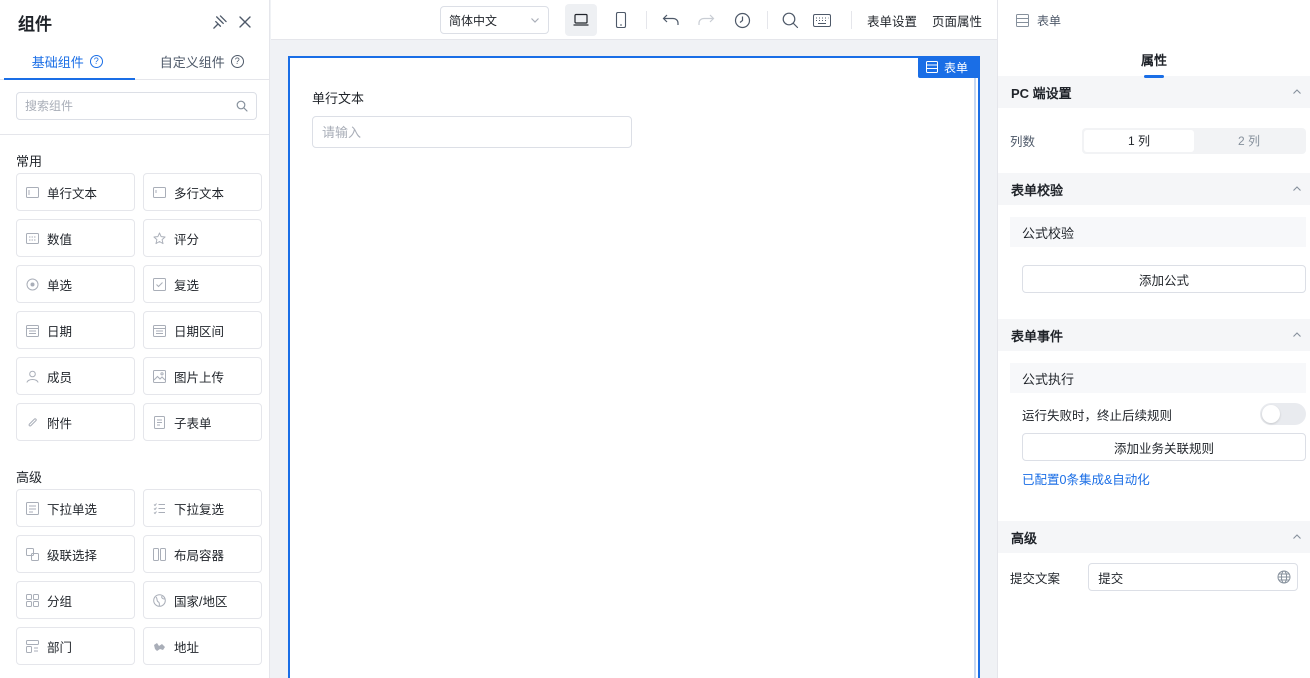 The width and height of the screenshot is (1310, 678). I want to click on component-address: 地址, so click(202, 646).